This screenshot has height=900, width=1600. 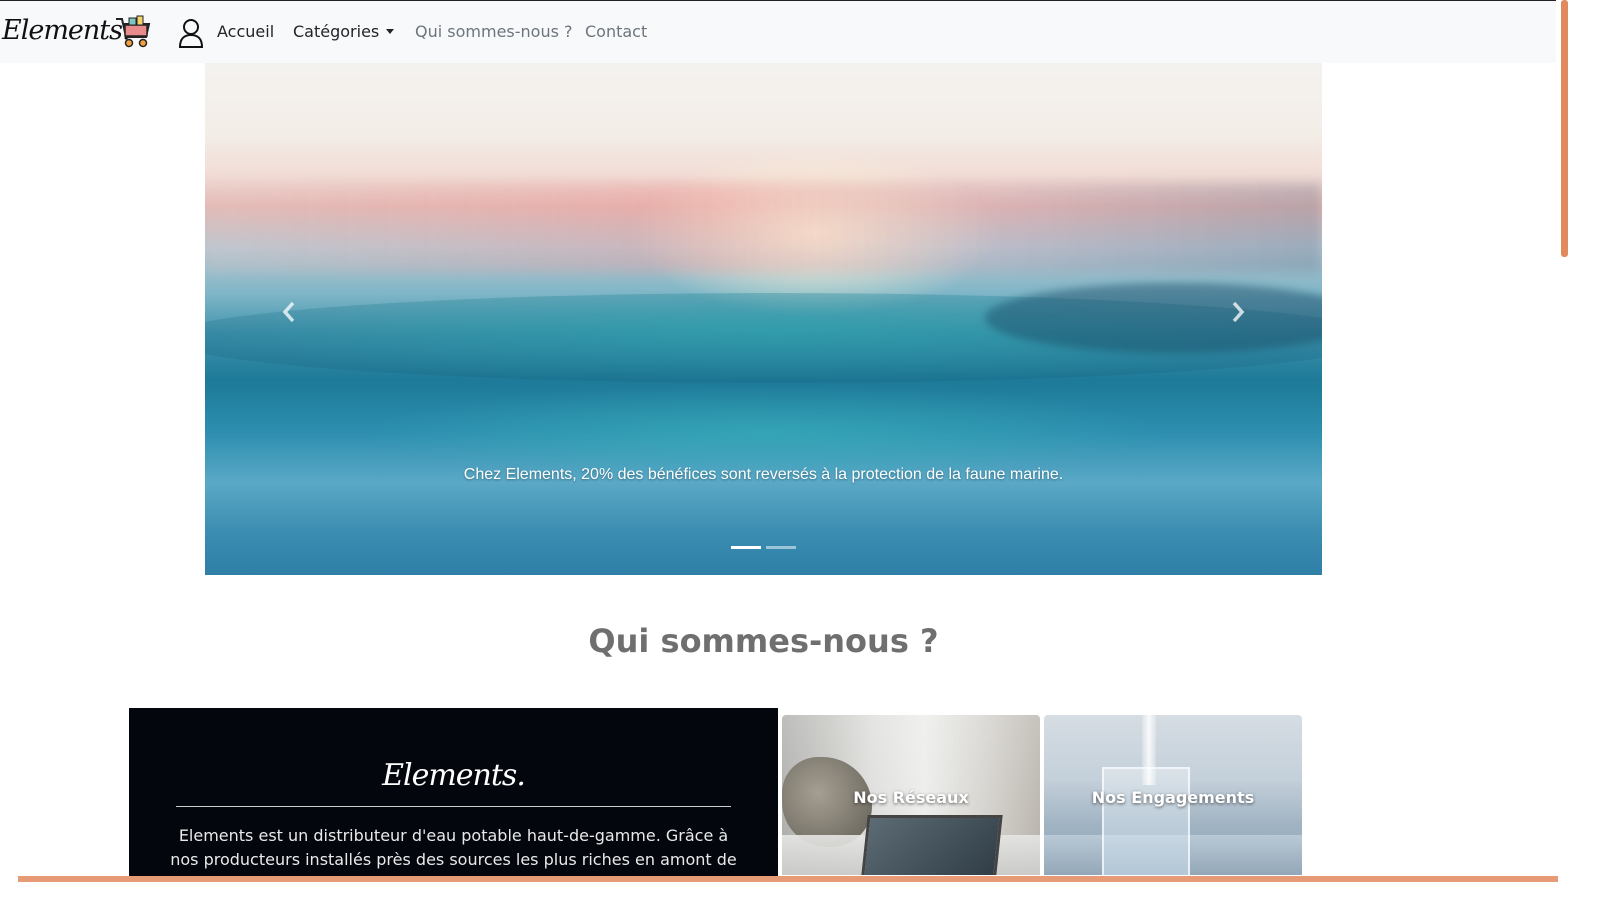 I want to click on sunset-glow, so click(x=763, y=228).